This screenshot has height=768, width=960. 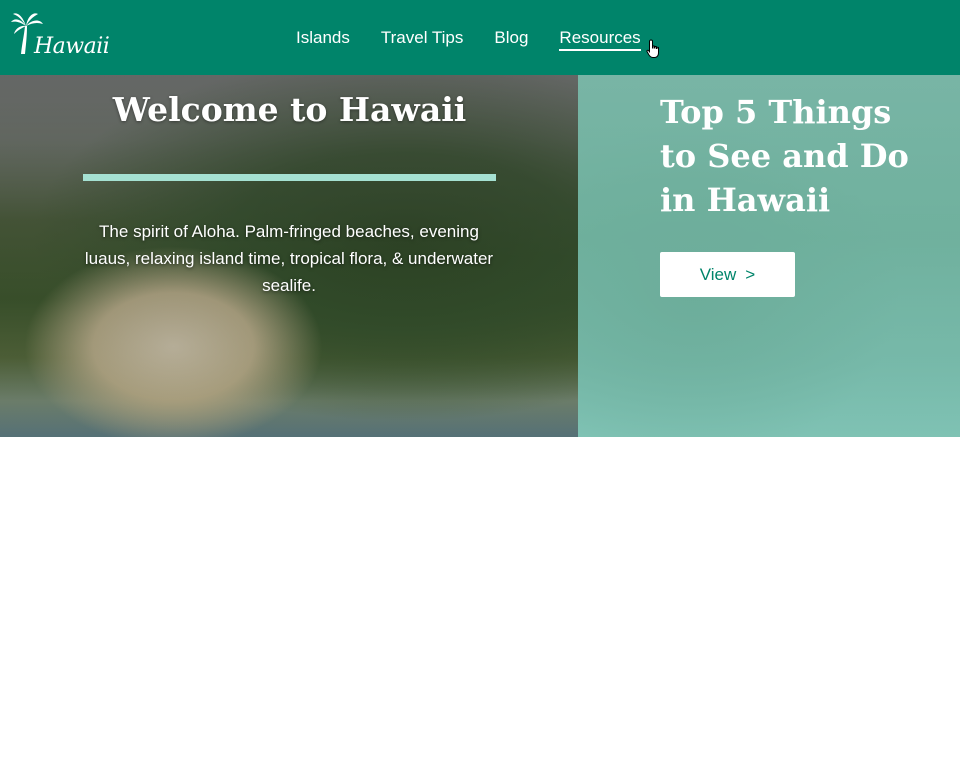 I want to click on view-button: View >, so click(x=727, y=274).